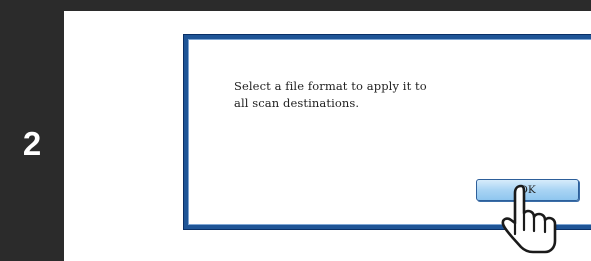  What do you see at coordinates (297, 103) in the screenshot?
I see `dialog-message-line-2: all scan destinations.` at bounding box center [297, 103].